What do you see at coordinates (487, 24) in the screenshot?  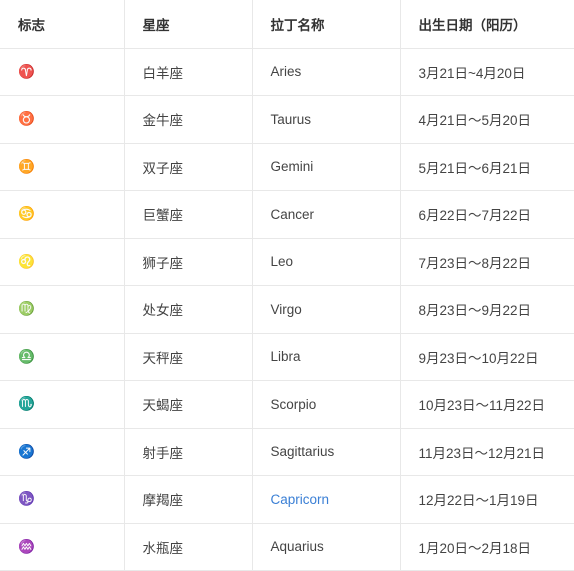 I see `column-header-birth-date: 出生日期（阳历）` at bounding box center [487, 24].